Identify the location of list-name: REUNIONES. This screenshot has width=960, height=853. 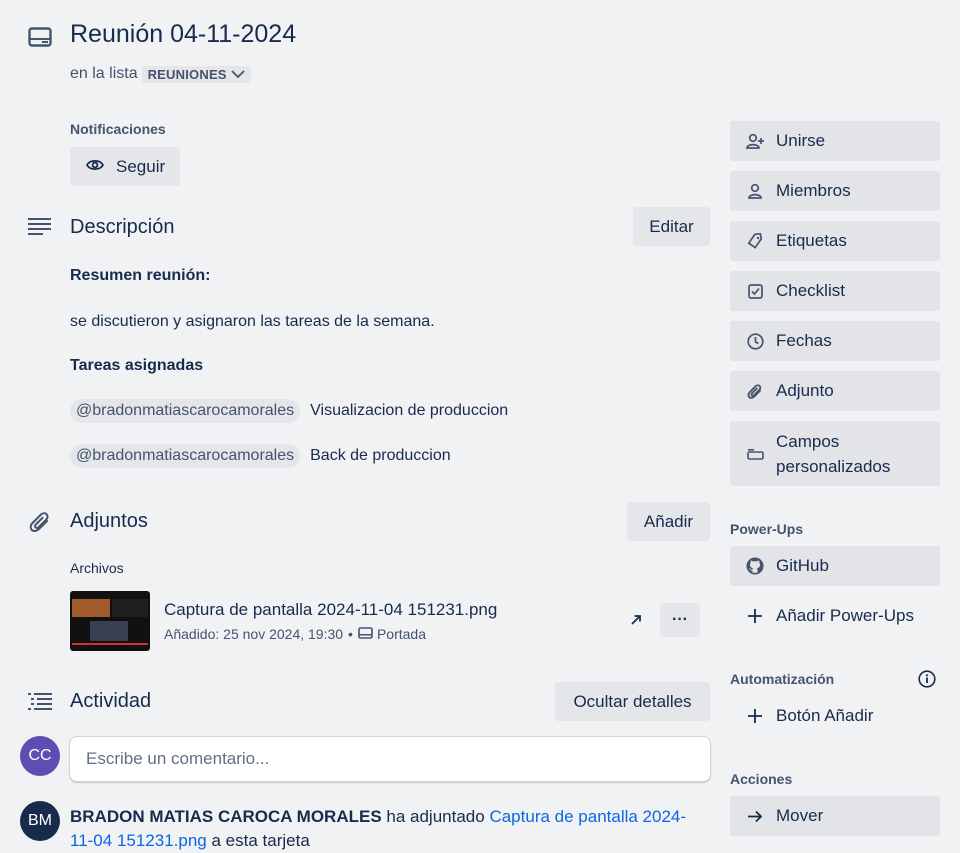
(187, 74).